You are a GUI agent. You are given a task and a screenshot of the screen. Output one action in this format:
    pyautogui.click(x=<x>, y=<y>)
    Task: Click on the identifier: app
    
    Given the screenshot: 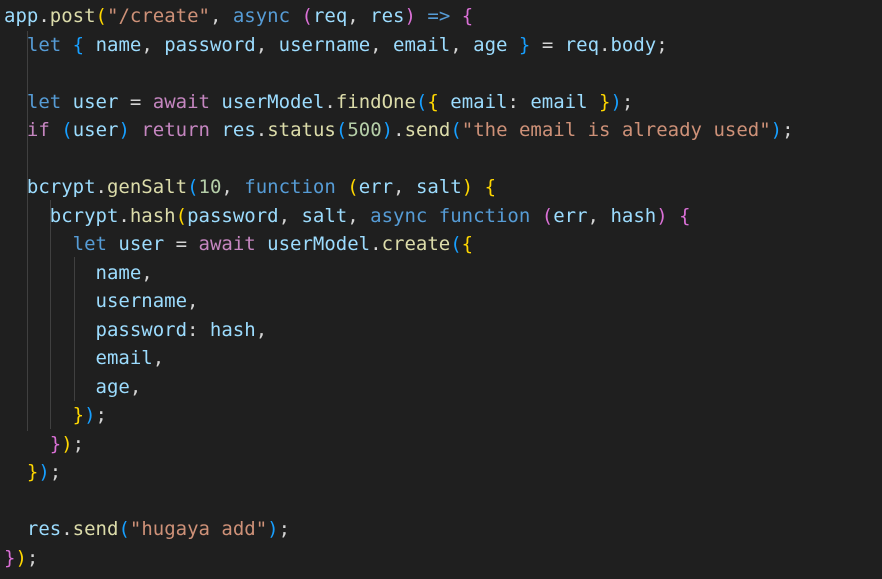 What is the action you would take?
    pyautogui.click(x=21, y=16)
    